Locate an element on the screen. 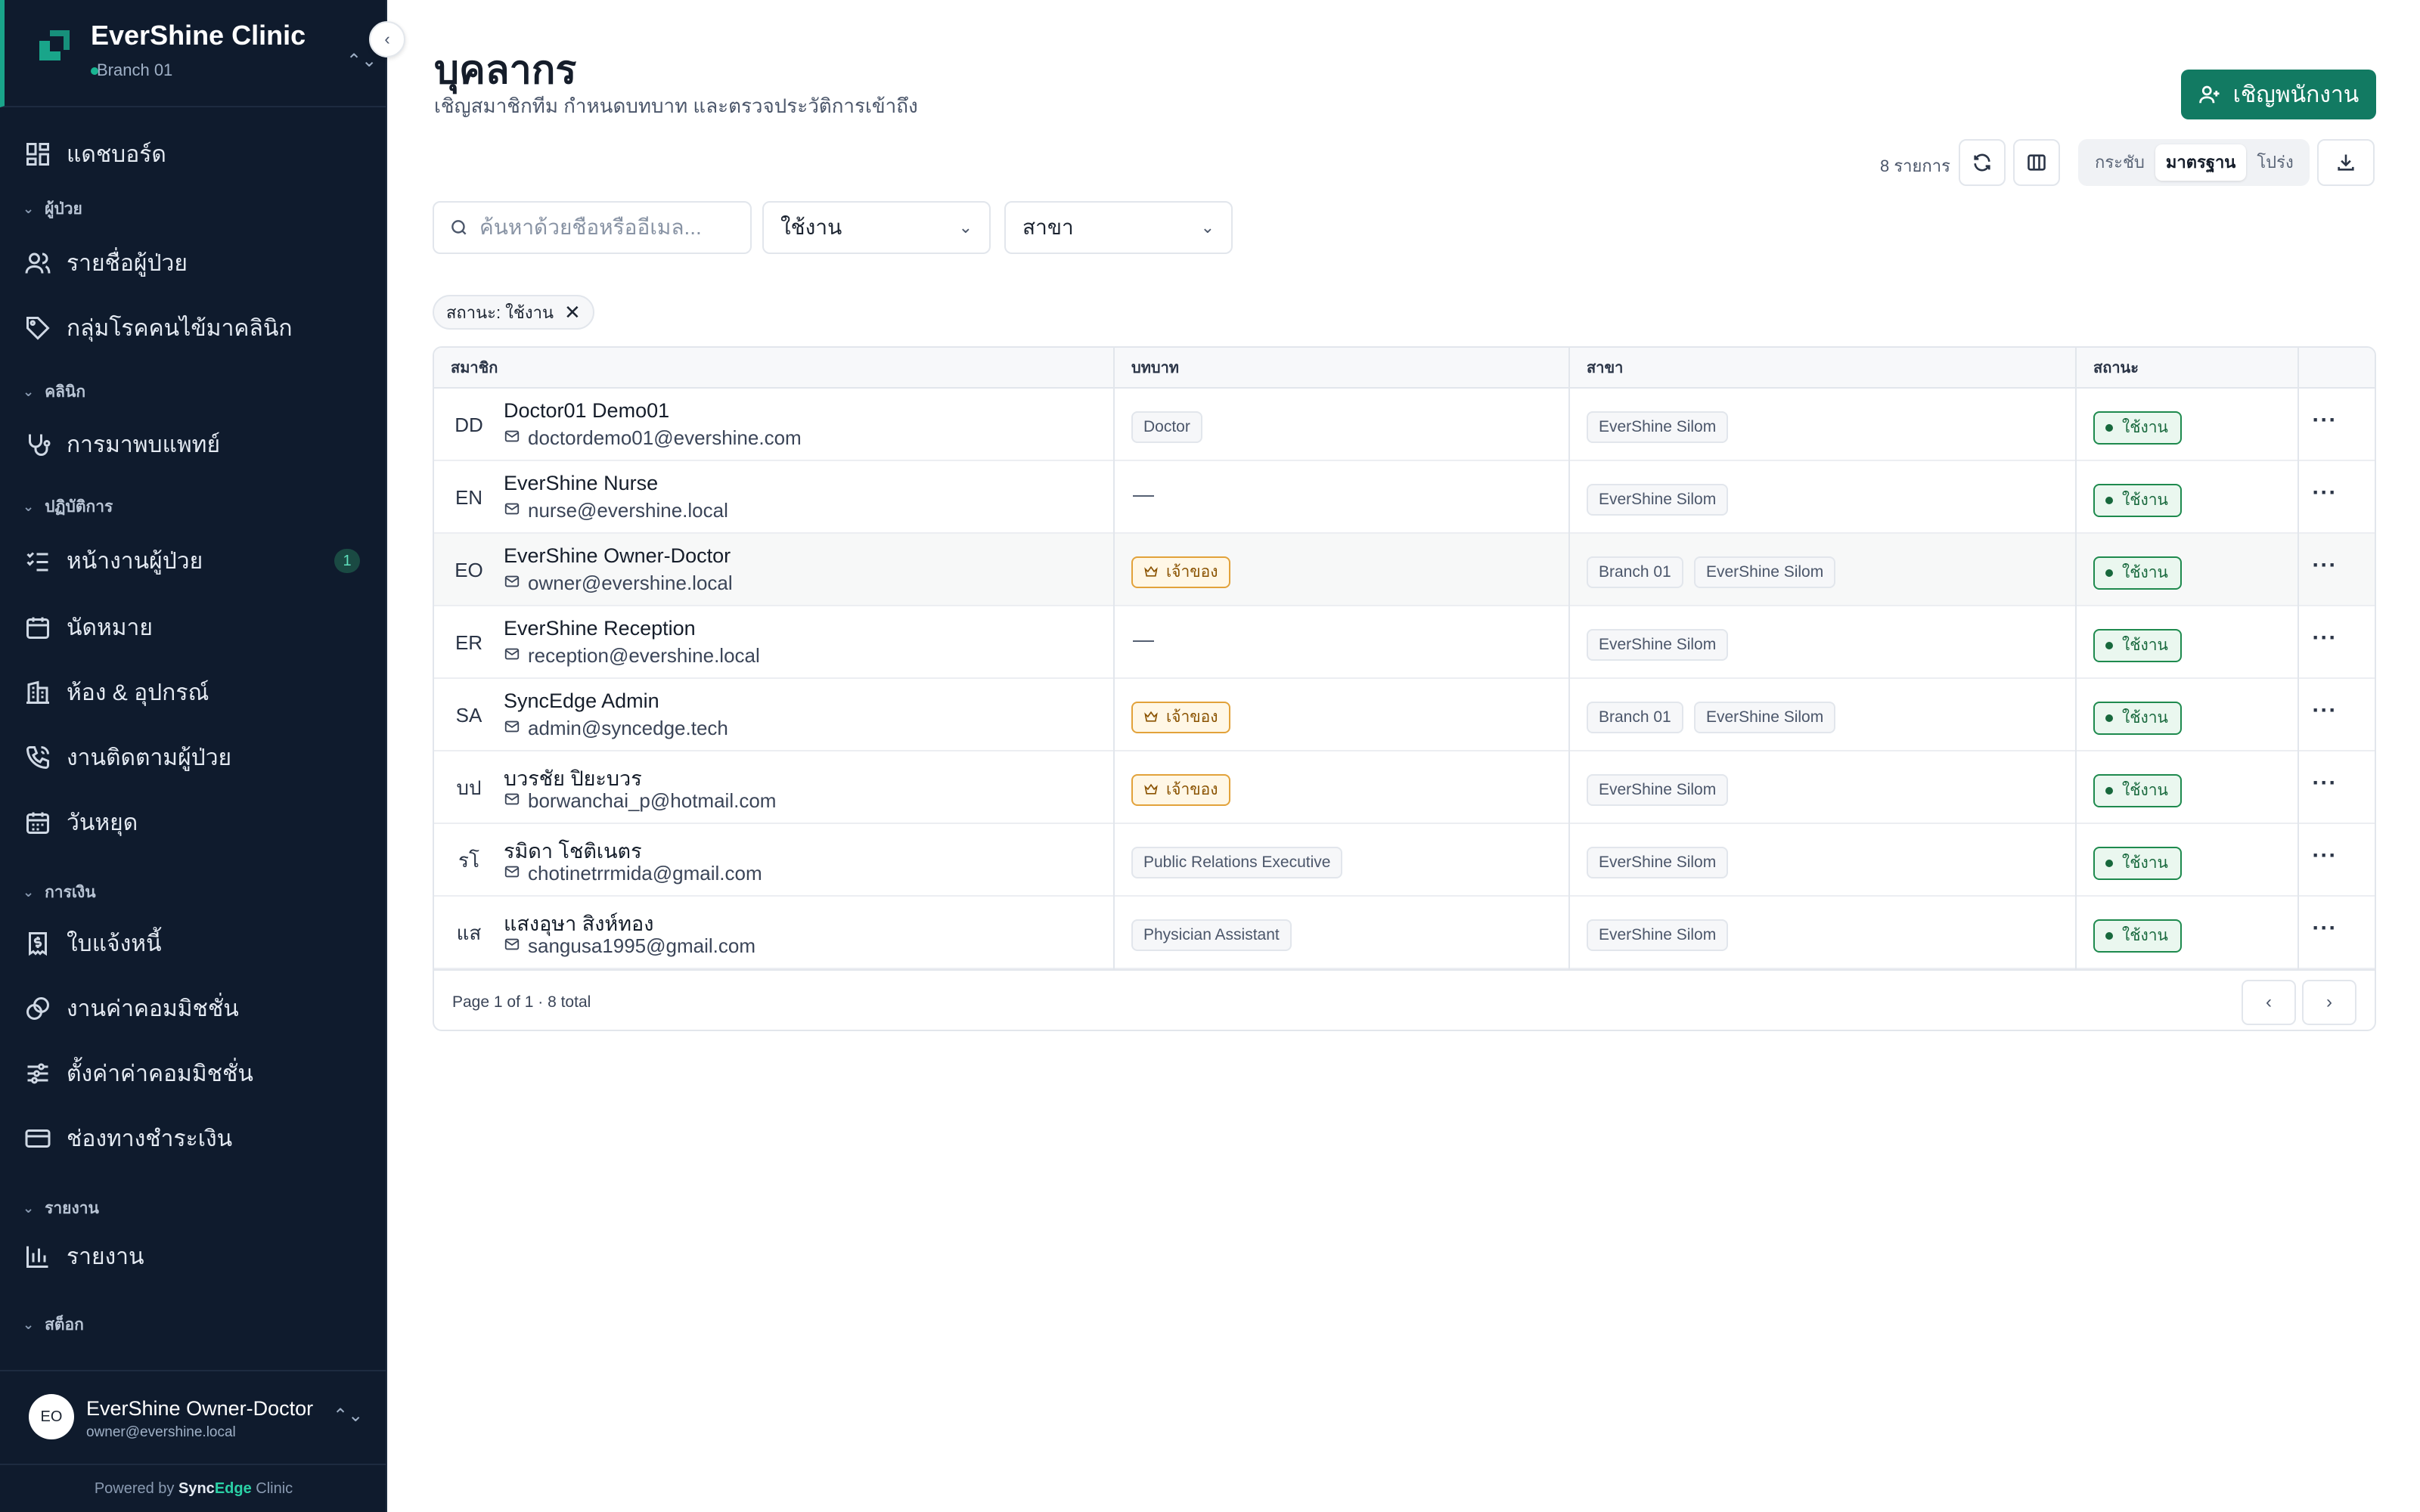  member-email: admin@syncedge.tech is located at coordinates (616, 728).